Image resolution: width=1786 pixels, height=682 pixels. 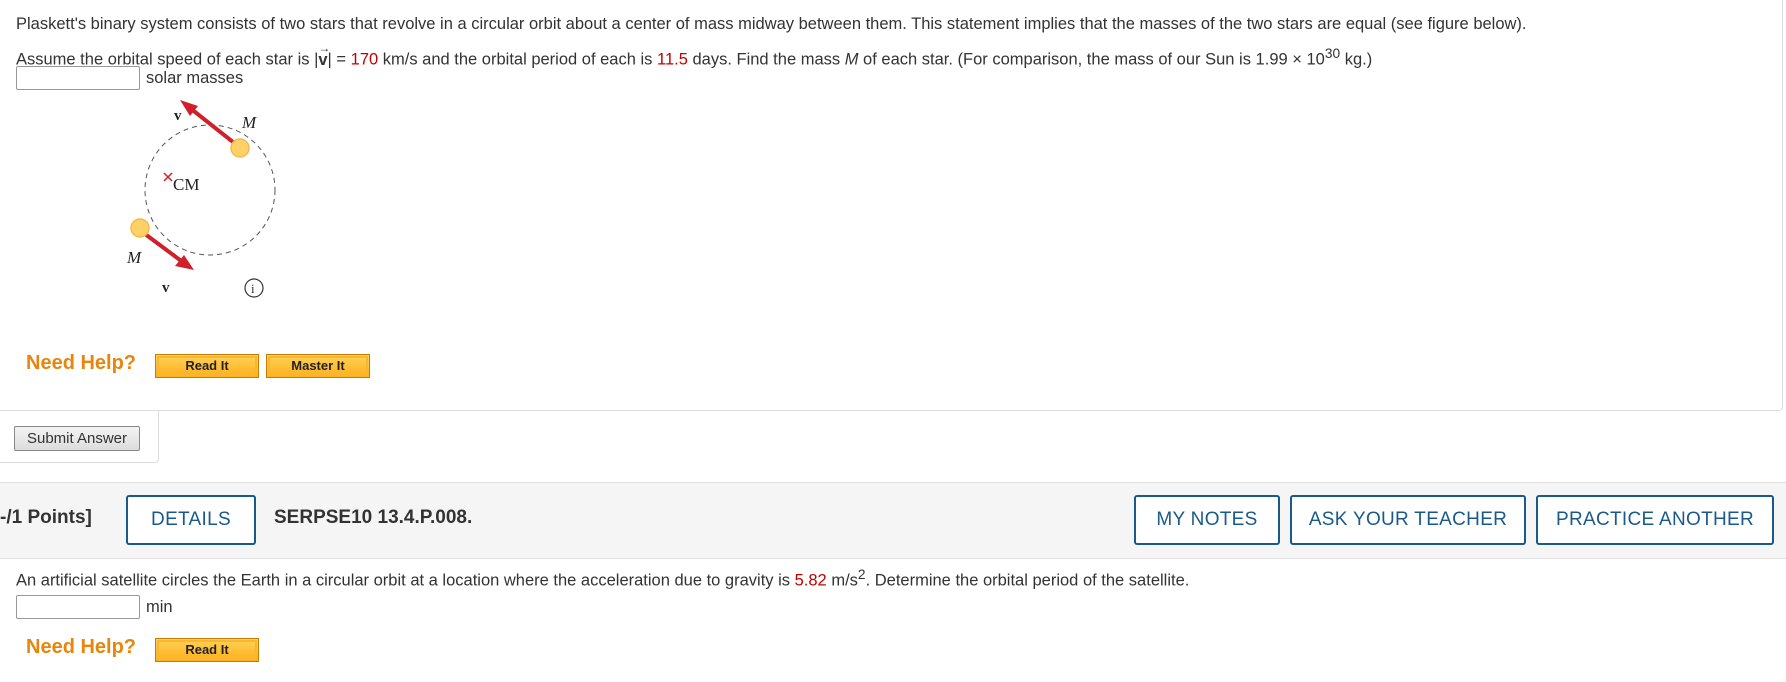 I want to click on q1-read-it-button: Read It, so click(x=207, y=366).